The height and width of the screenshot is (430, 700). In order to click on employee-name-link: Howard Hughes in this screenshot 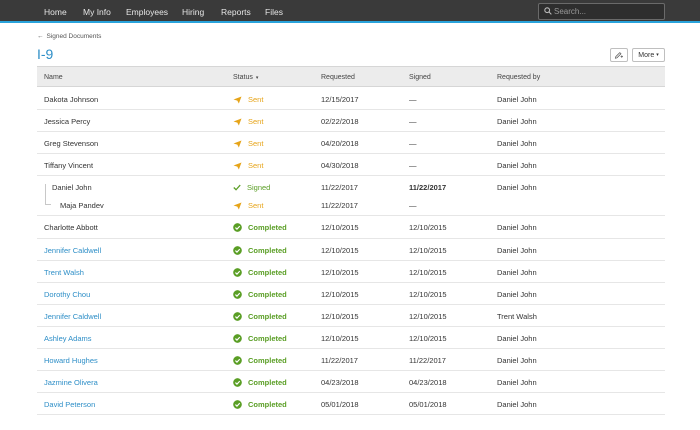, I will do `click(71, 360)`.